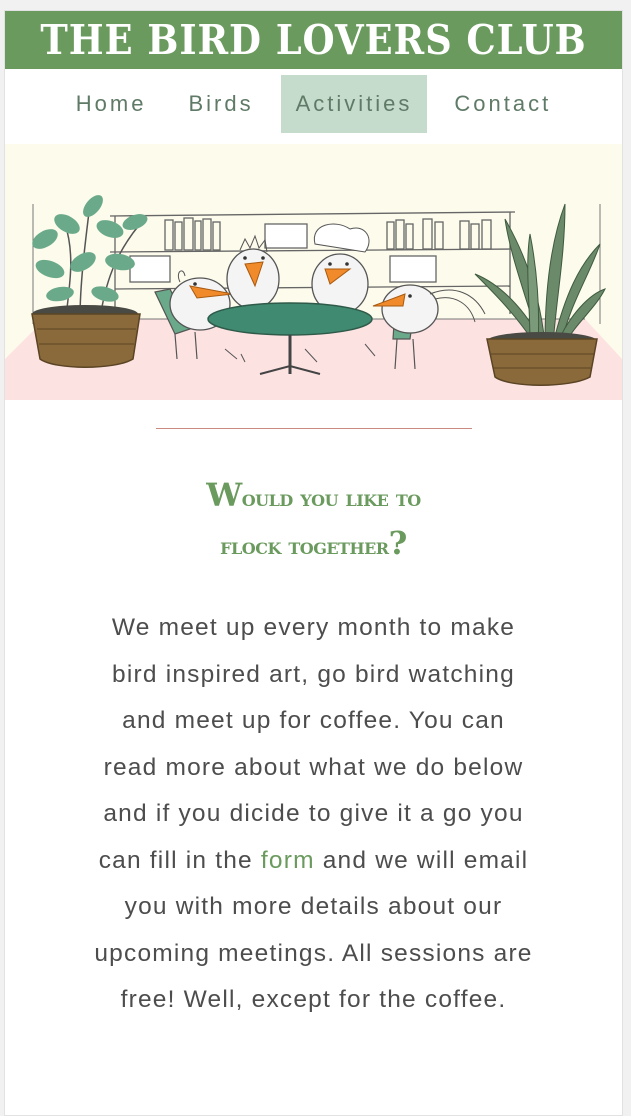 This screenshot has width=631, height=1116. I want to click on form-link: form, so click(288, 860).